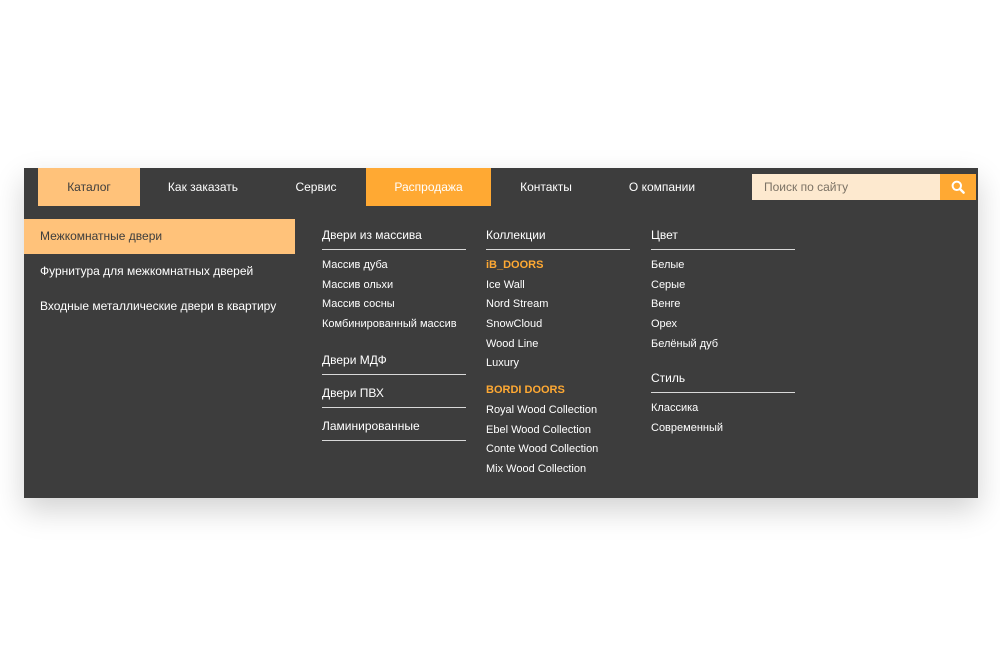 The width and height of the screenshot is (1000, 667). What do you see at coordinates (558, 391) in the screenshot?
I see `brand-bordi-doors: BORDI DOORS` at bounding box center [558, 391].